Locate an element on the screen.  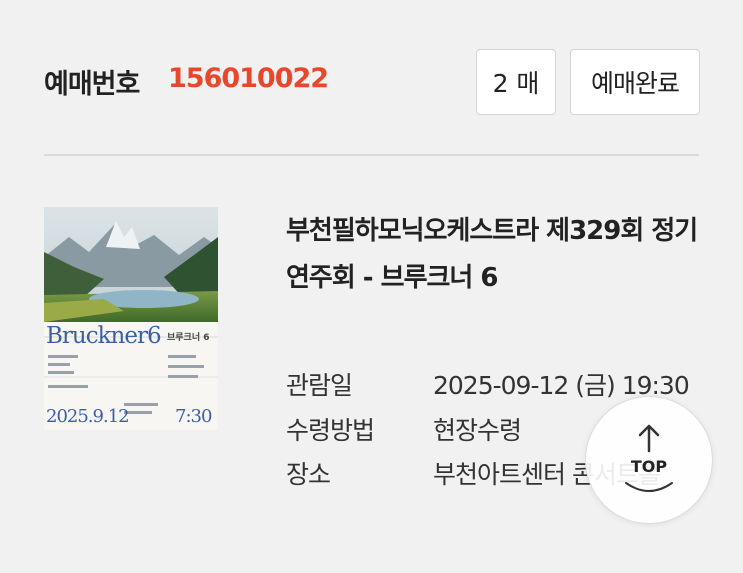
divider is located at coordinates (371, 155).